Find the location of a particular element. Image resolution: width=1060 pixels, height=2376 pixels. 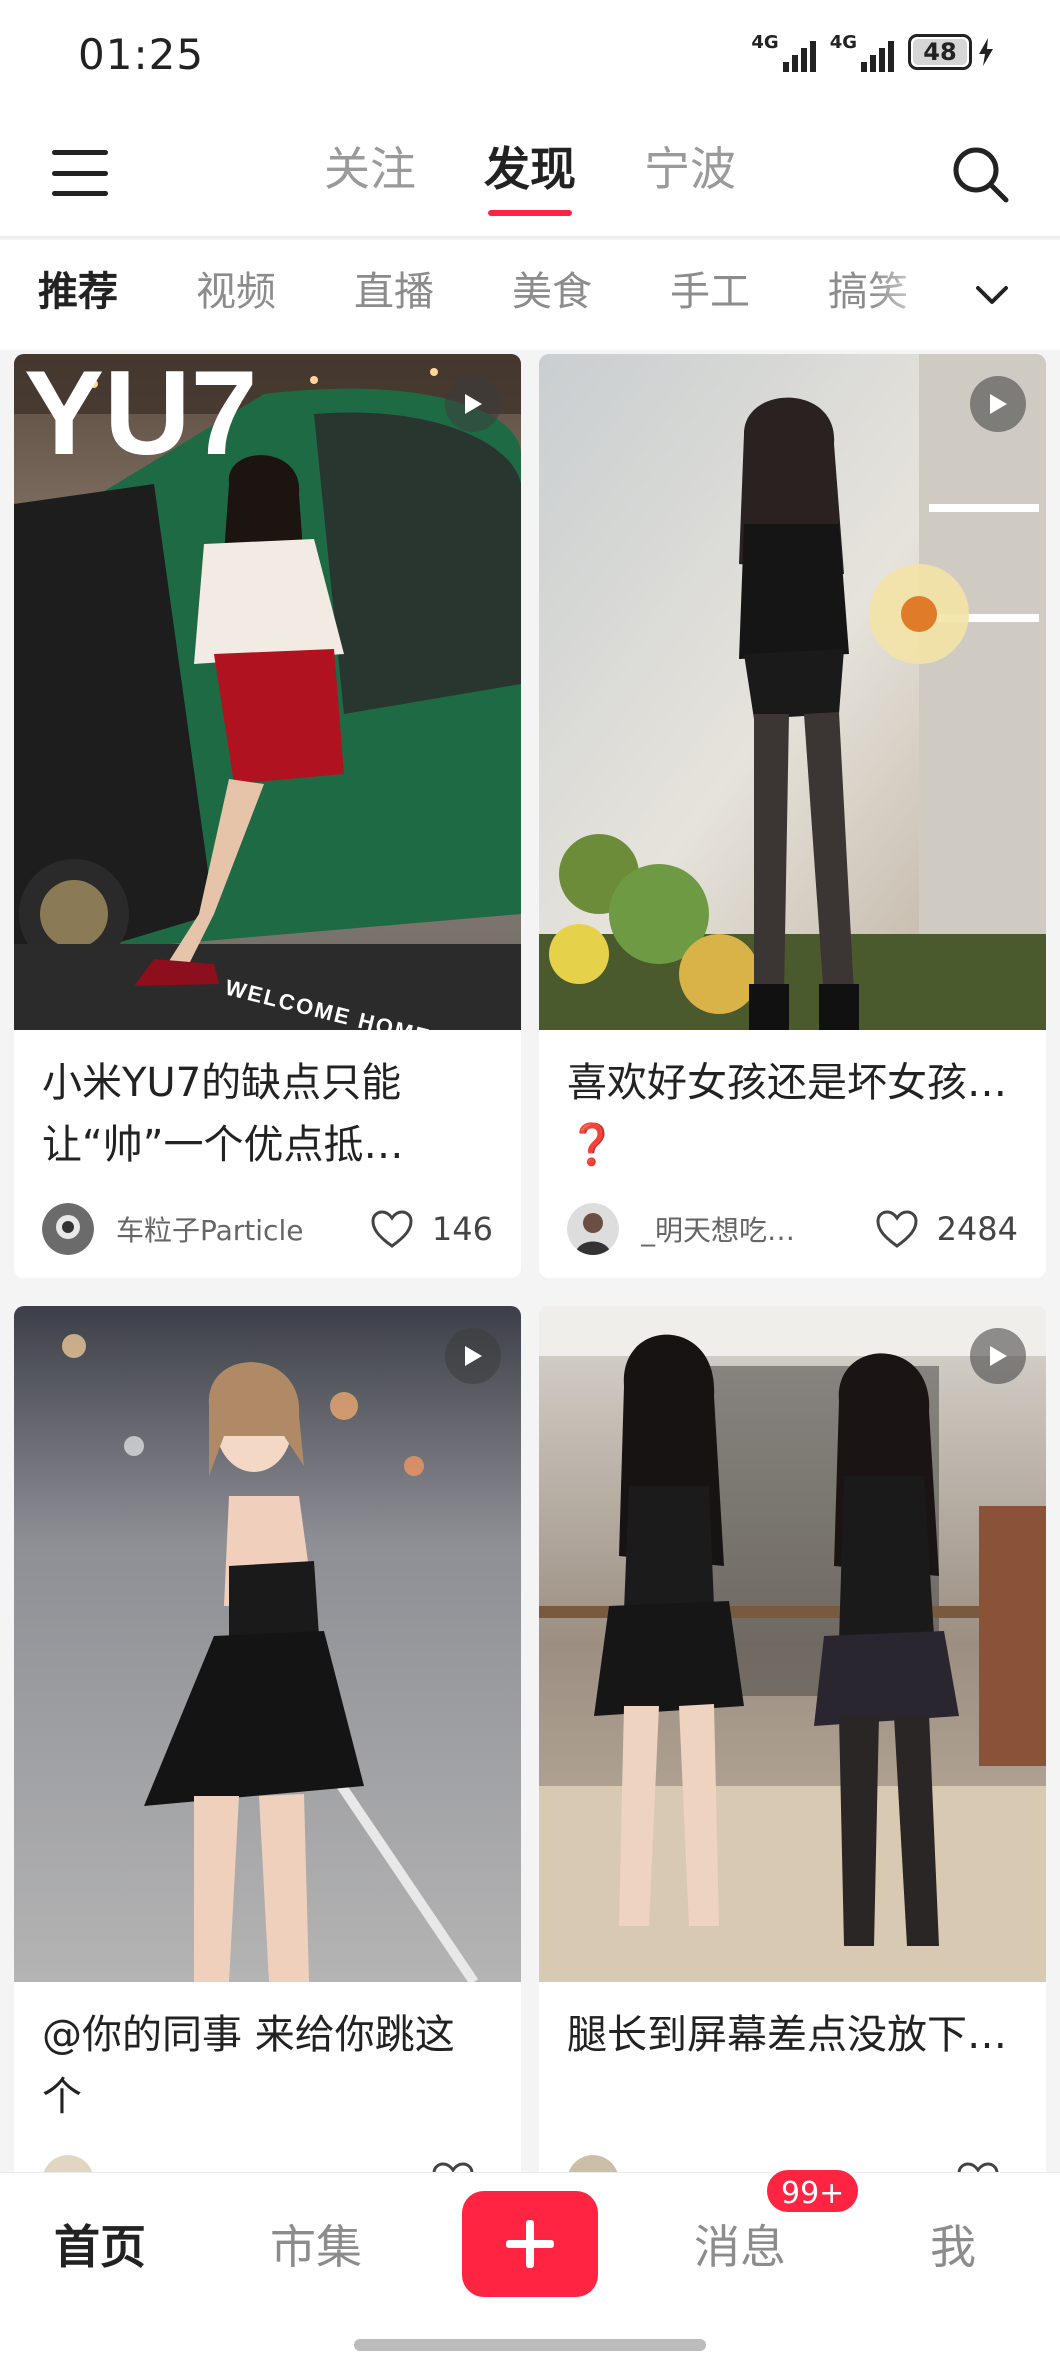

tab-market: 市集 is located at coordinates (316, 2244).